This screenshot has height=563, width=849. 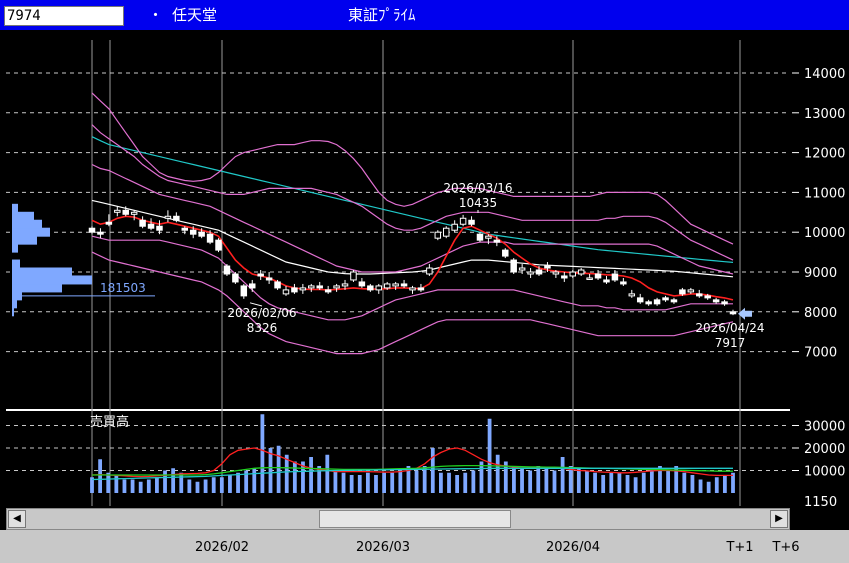 What do you see at coordinates (261, 313) in the screenshot?
I see `annotation-date: 2026/02/06` at bounding box center [261, 313].